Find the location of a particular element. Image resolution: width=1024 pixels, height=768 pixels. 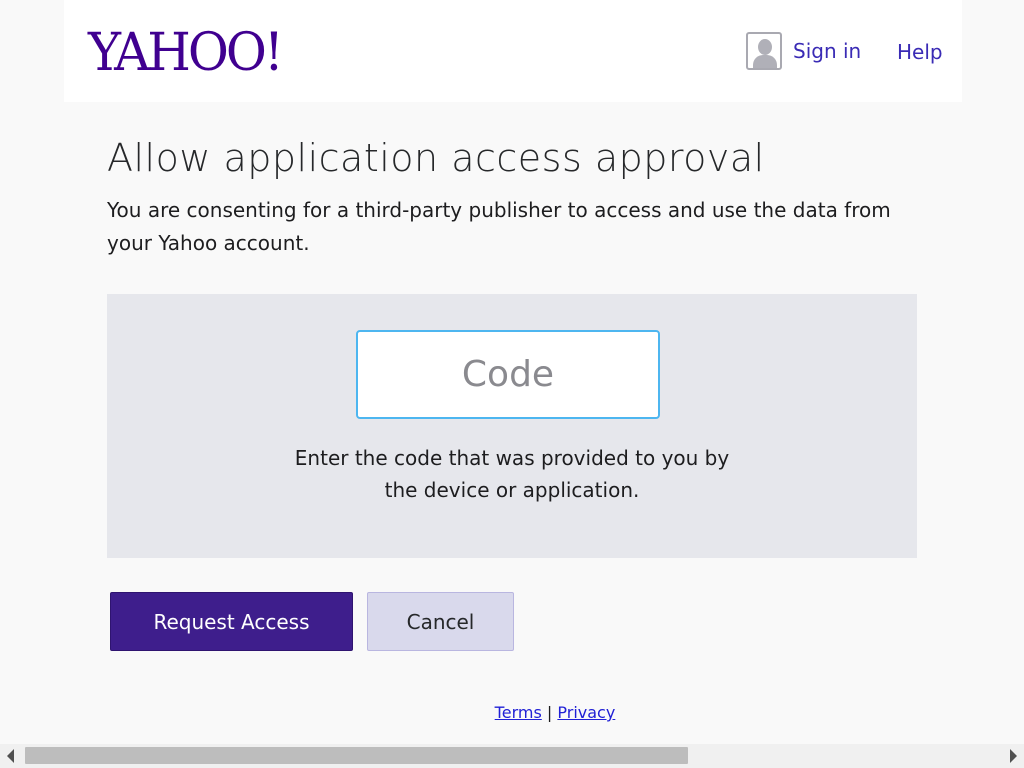

sign-in-link: Sign in is located at coordinates (803, 51).